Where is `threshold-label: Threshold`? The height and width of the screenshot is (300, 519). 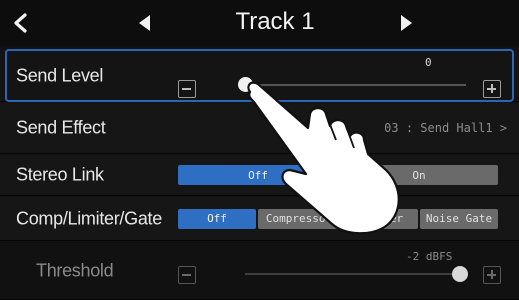
threshold-label: Threshold is located at coordinates (75, 270).